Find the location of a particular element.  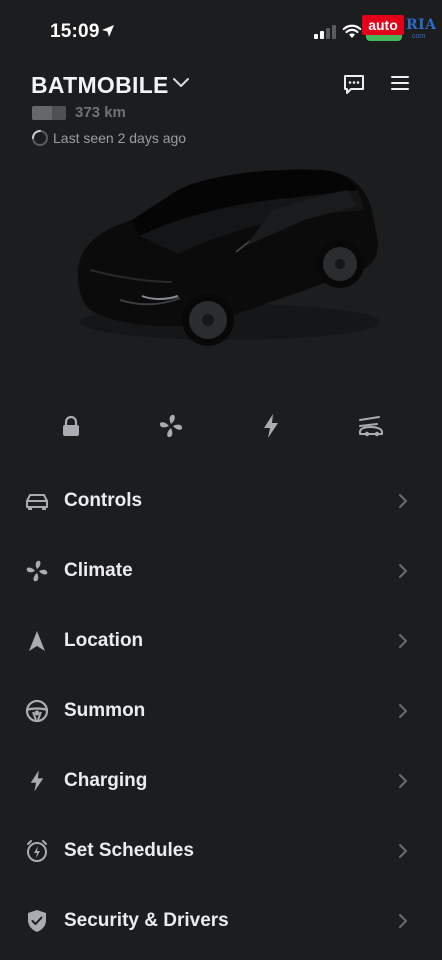

menu-item-label: Climate is located at coordinates (98, 570).